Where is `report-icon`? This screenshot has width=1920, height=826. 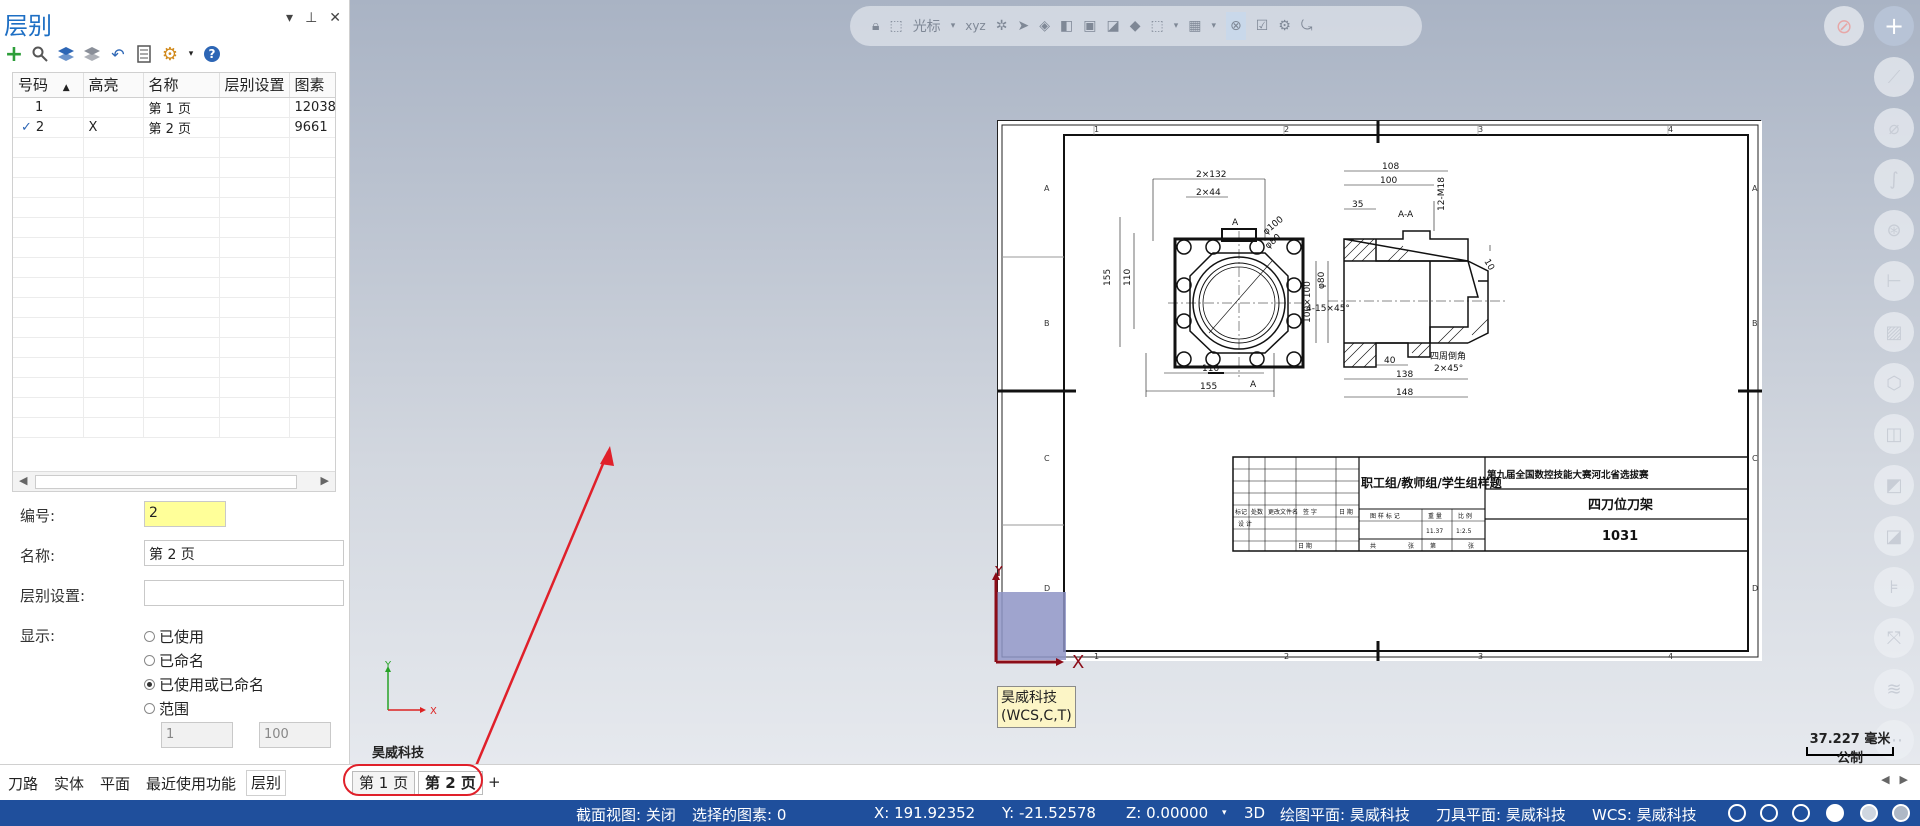 report-icon is located at coordinates (144, 54).